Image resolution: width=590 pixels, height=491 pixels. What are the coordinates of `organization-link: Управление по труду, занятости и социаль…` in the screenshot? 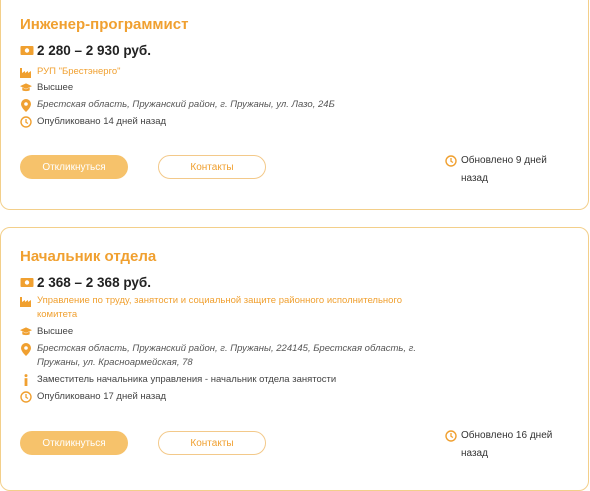 It's located at (227, 308).